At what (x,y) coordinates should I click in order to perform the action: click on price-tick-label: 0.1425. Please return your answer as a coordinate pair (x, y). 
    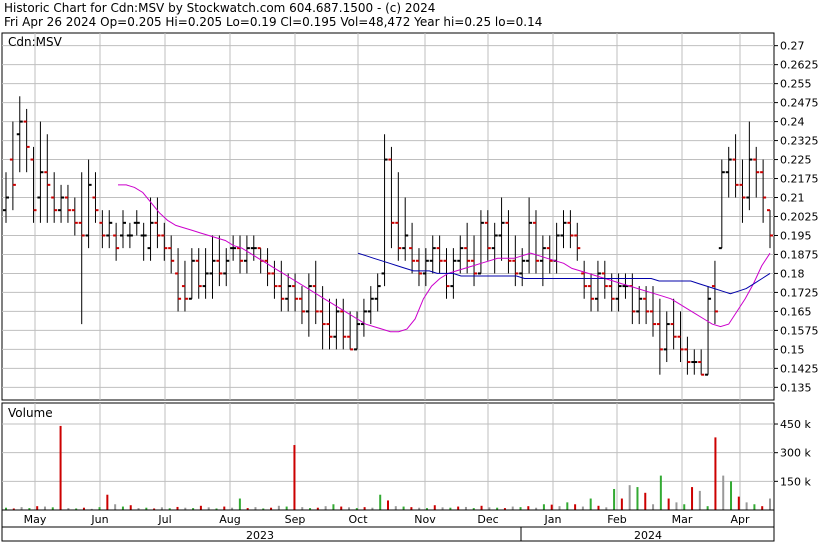
    Looking at the image, I should click on (799, 368).